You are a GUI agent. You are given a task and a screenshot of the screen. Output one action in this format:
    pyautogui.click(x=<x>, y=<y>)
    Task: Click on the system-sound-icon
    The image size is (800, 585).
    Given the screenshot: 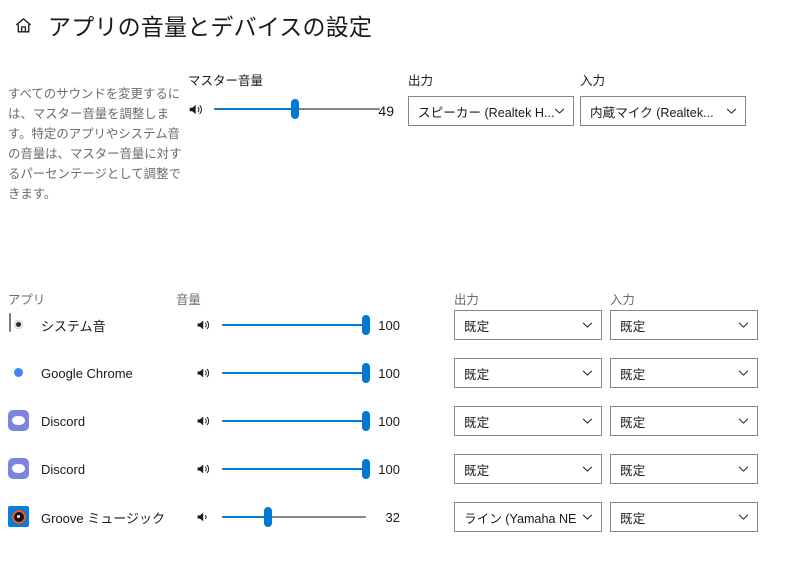 What is the action you would take?
    pyautogui.click(x=19, y=324)
    